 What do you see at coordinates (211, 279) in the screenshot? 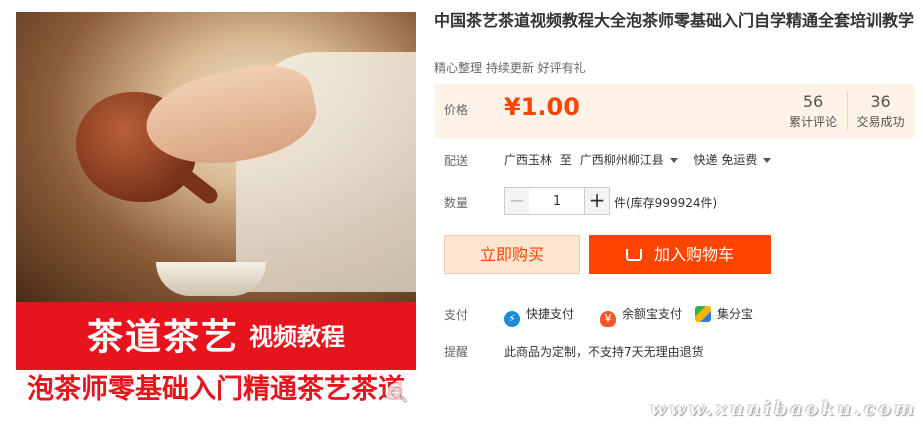
I see `photo-tea-cup` at bounding box center [211, 279].